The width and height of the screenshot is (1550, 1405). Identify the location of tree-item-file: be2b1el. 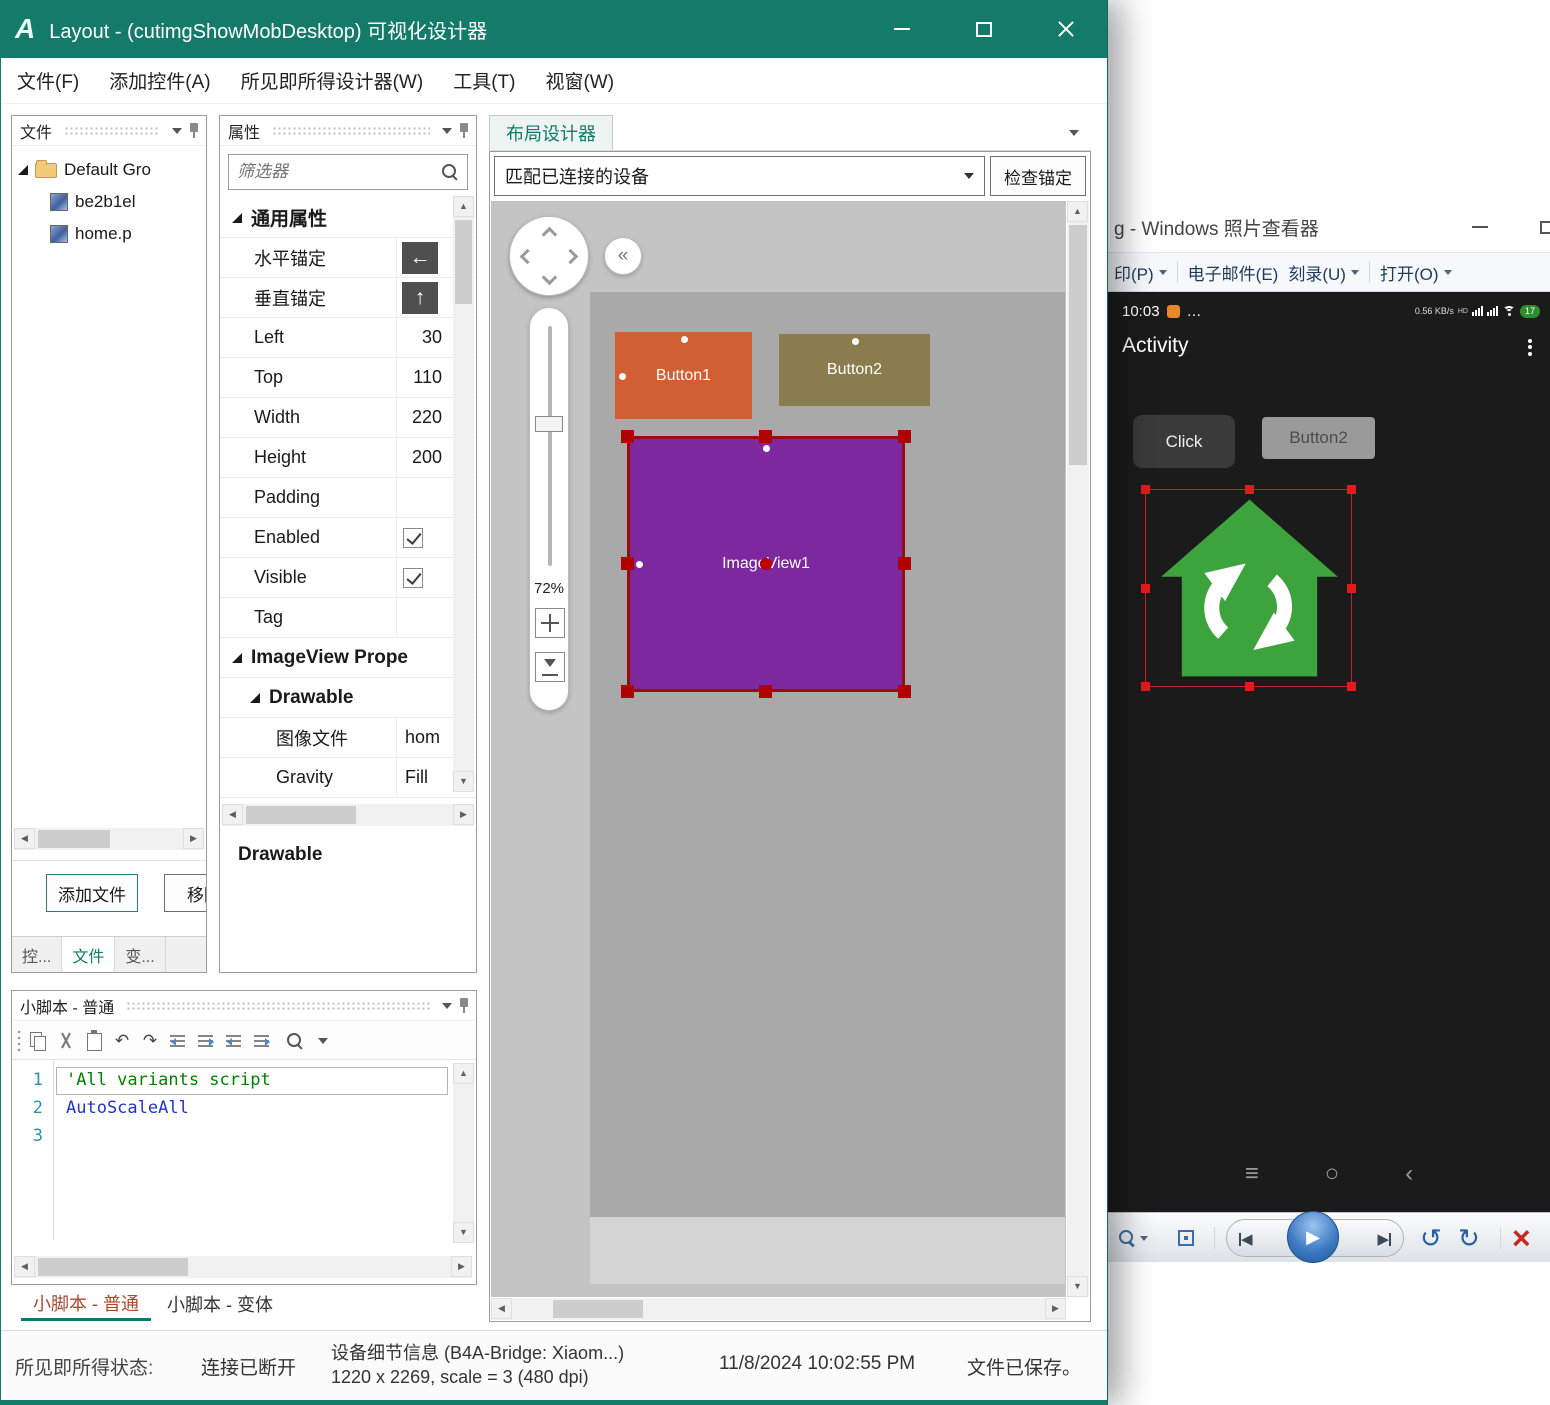
(109, 202).